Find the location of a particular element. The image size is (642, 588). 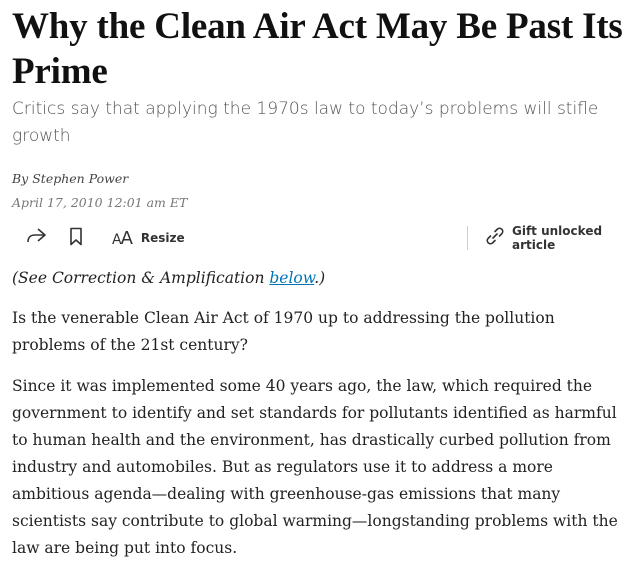

share-arrow-icon is located at coordinates (36, 238).